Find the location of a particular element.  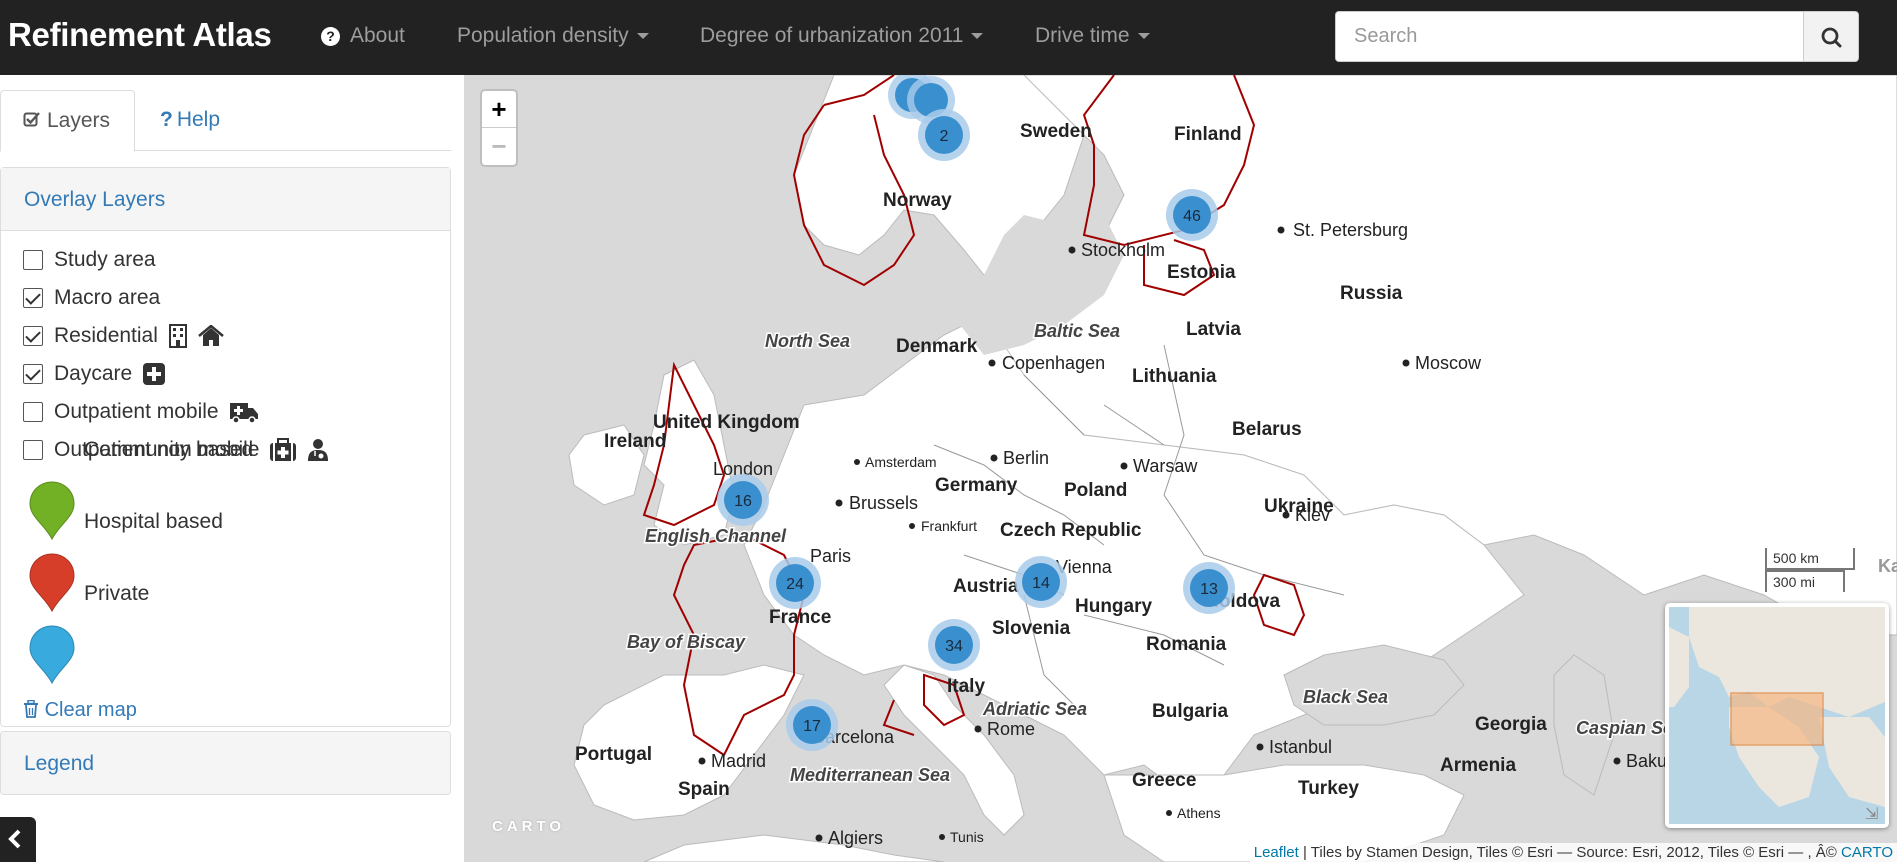

minimap-toggle-icon: ⇲ is located at coordinates (1874, 813).